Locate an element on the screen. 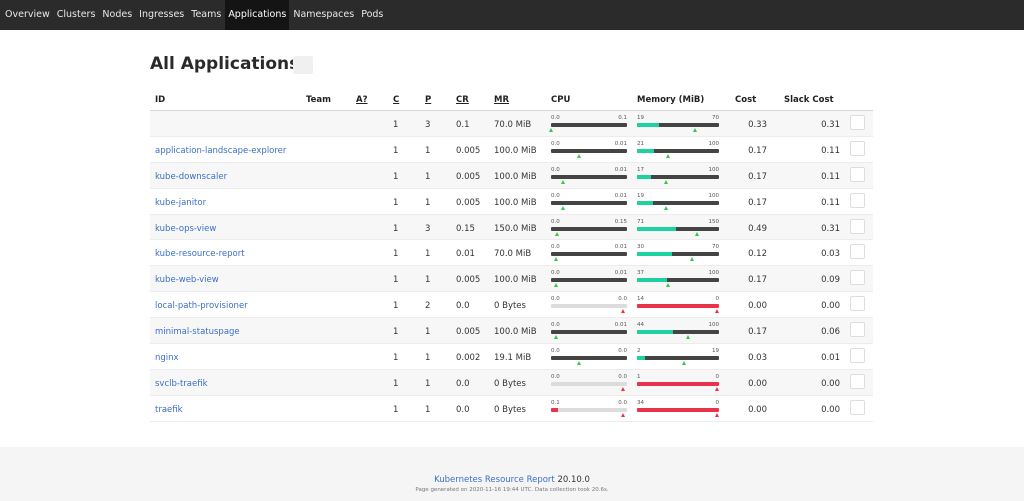 The height and width of the screenshot is (501, 1024). cell-slack-cost: 0.01 is located at coordinates (830, 358).